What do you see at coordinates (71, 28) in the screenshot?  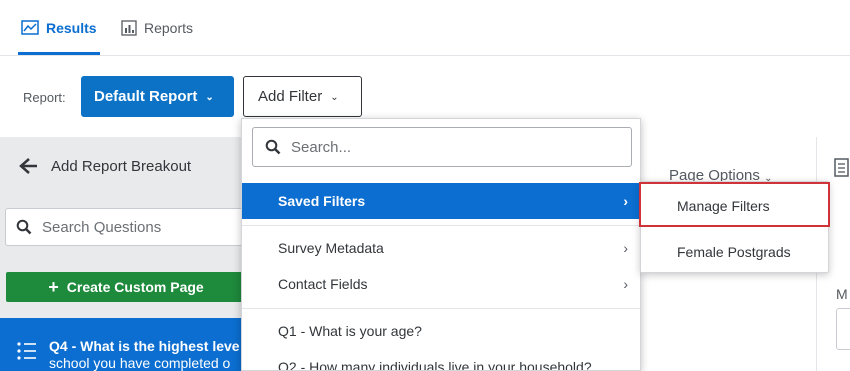 I see `tab-results-label: Results` at bounding box center [71, 28].